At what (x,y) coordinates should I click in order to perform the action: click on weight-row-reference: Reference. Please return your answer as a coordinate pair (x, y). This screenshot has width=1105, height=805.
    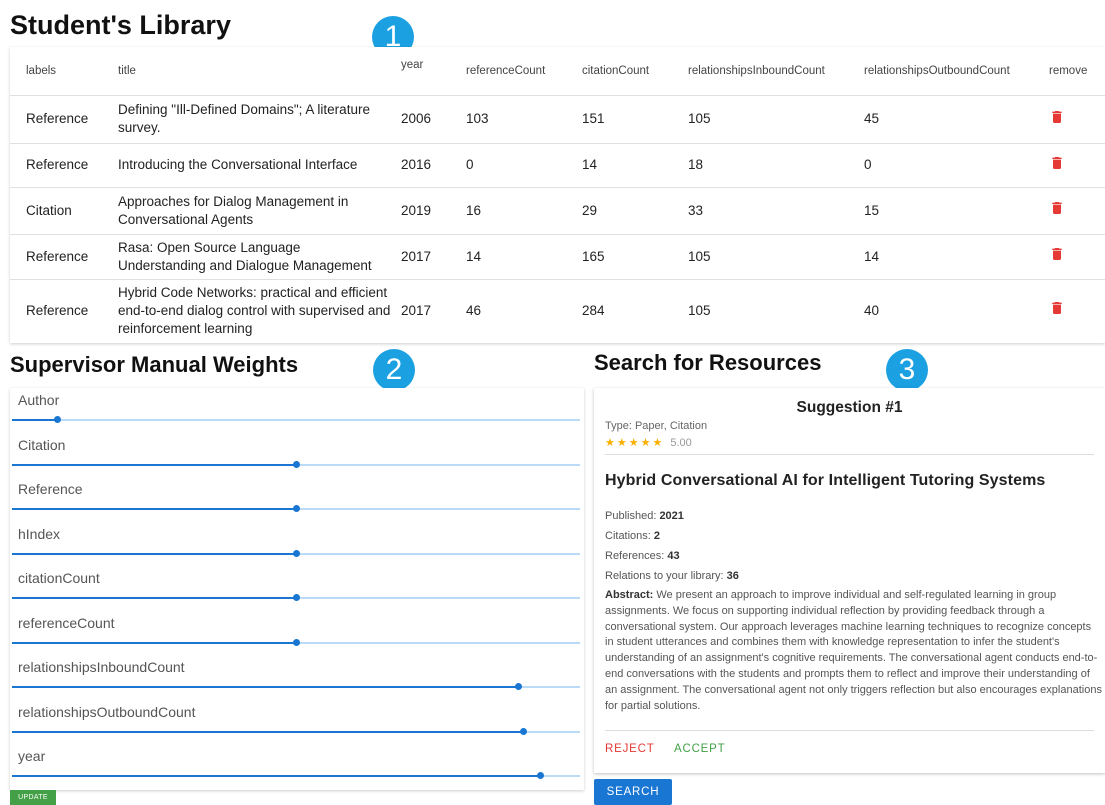
    Looking at the image, I should click on (297, 499).